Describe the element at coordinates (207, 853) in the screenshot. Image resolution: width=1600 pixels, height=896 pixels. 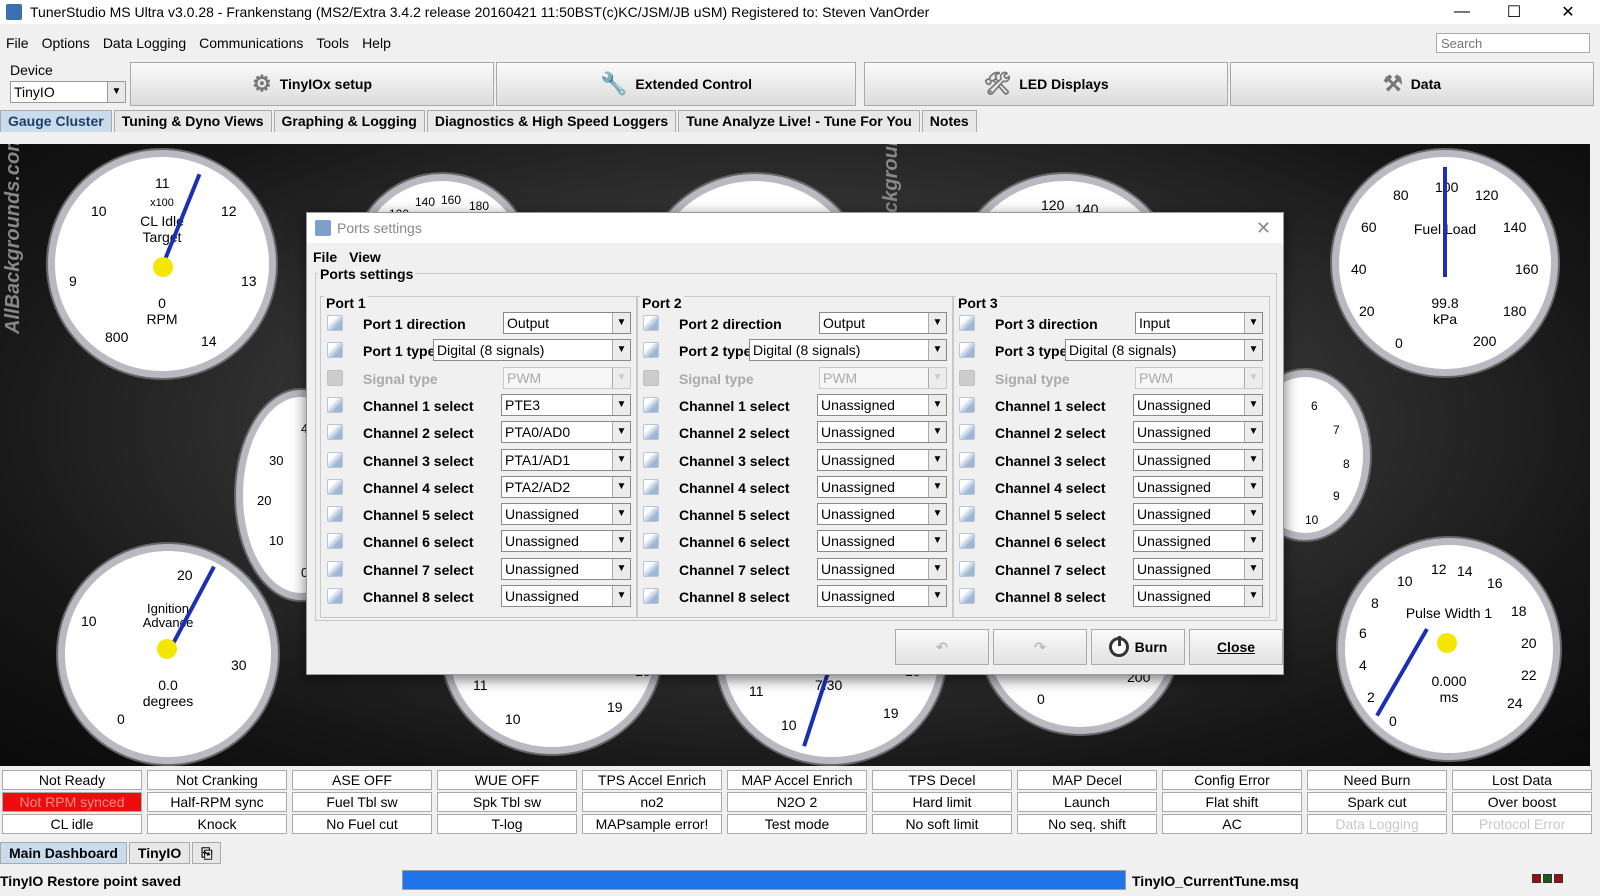
I see `add-tab-icon: ⎘` at that location.